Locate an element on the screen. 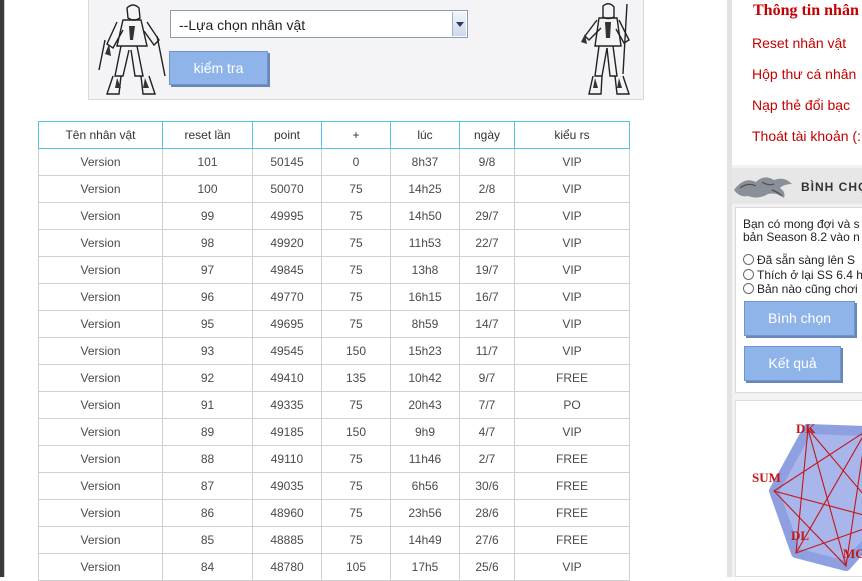 The width and height of the screenshot is (862, 581). cell-time: 13h8 is located at coordinates (425, 270).